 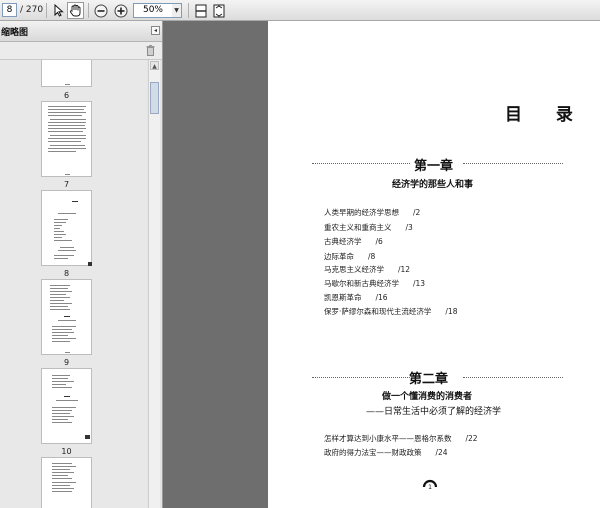 What do you see at coordinates (434, 166) in the screenshot?
I see `chapter-heading: 第一章` at bounding box center [434, 166].